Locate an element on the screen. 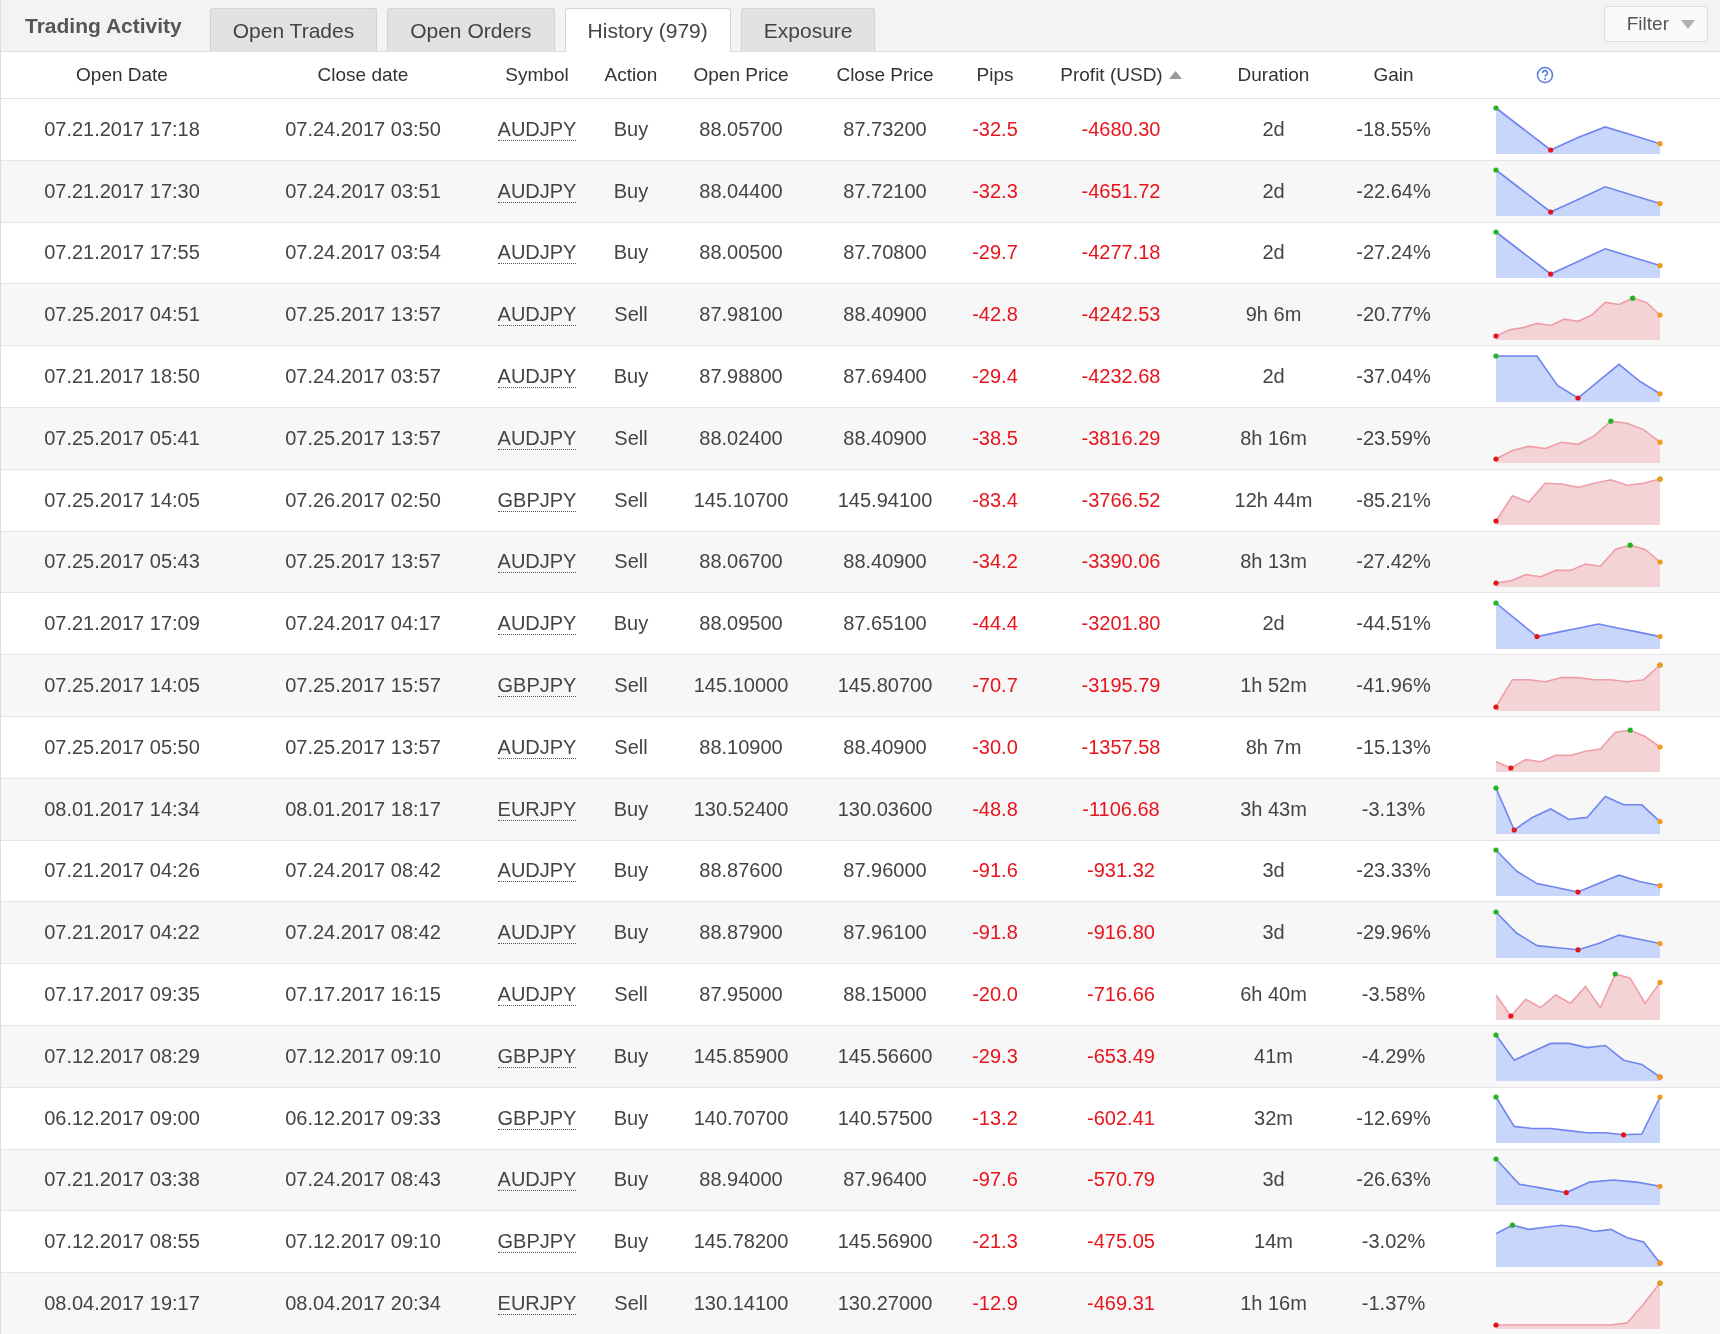  pips-cell: -13.2 is located at coordinates (995, 1118).